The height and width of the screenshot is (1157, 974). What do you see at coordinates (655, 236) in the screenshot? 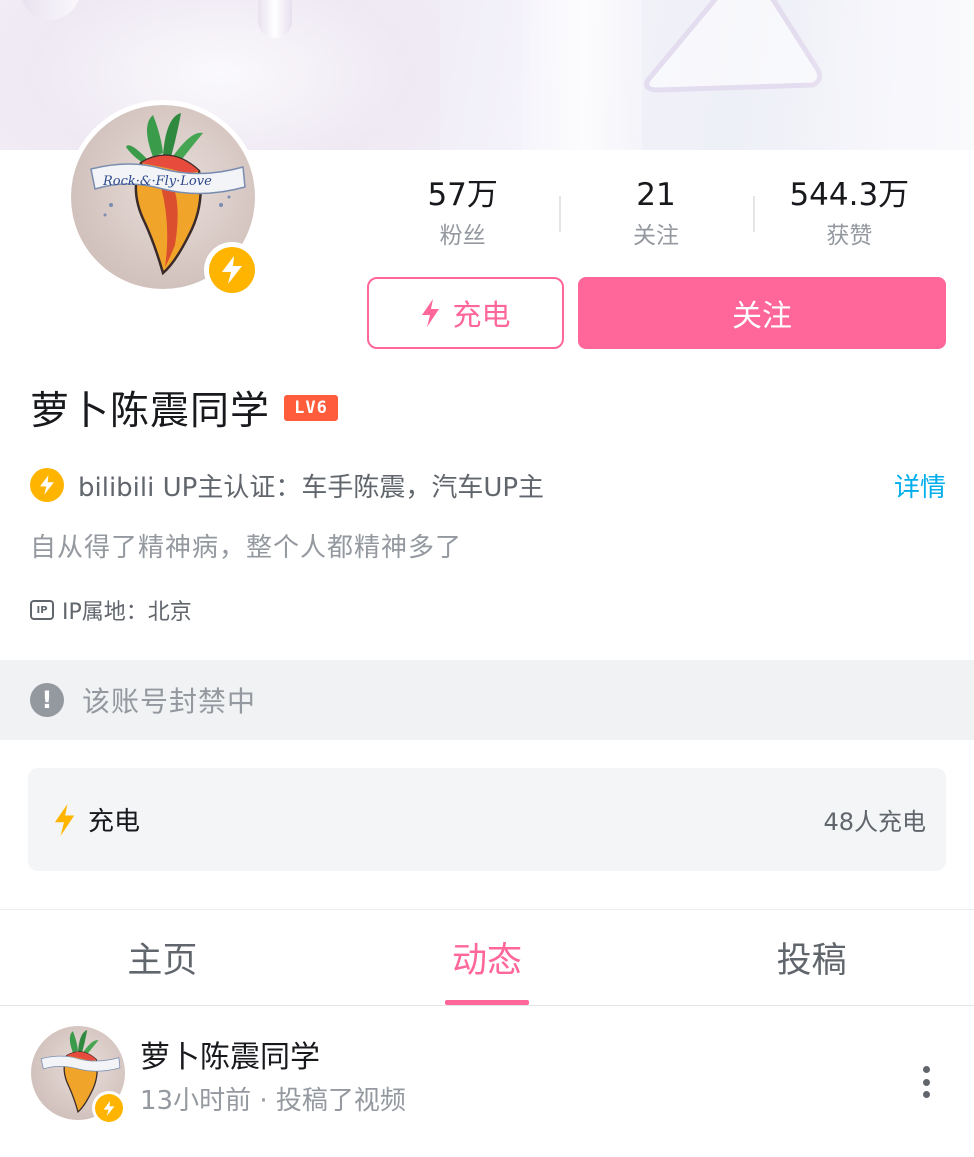
I see `stat-label: 关注` at bounding box center [655, 236].